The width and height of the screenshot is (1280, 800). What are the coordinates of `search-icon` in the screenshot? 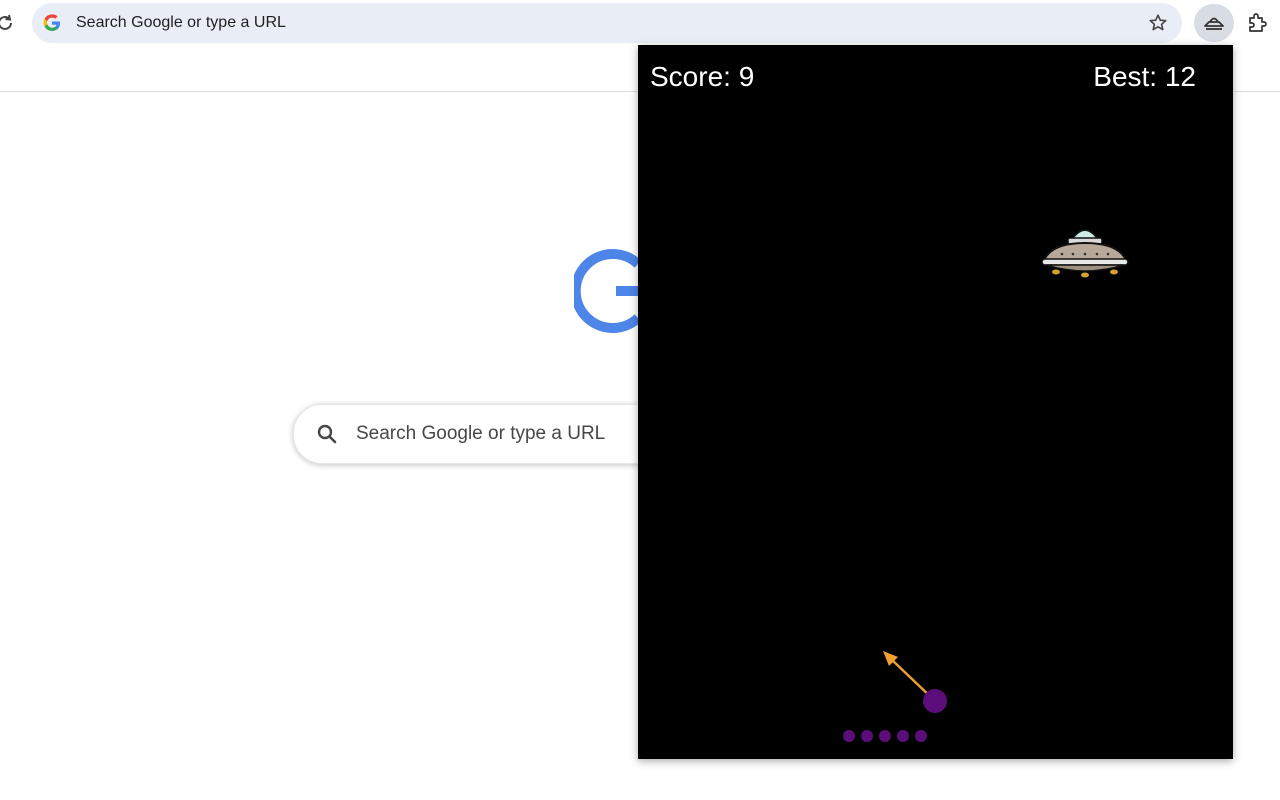 It's located at (327, 434).